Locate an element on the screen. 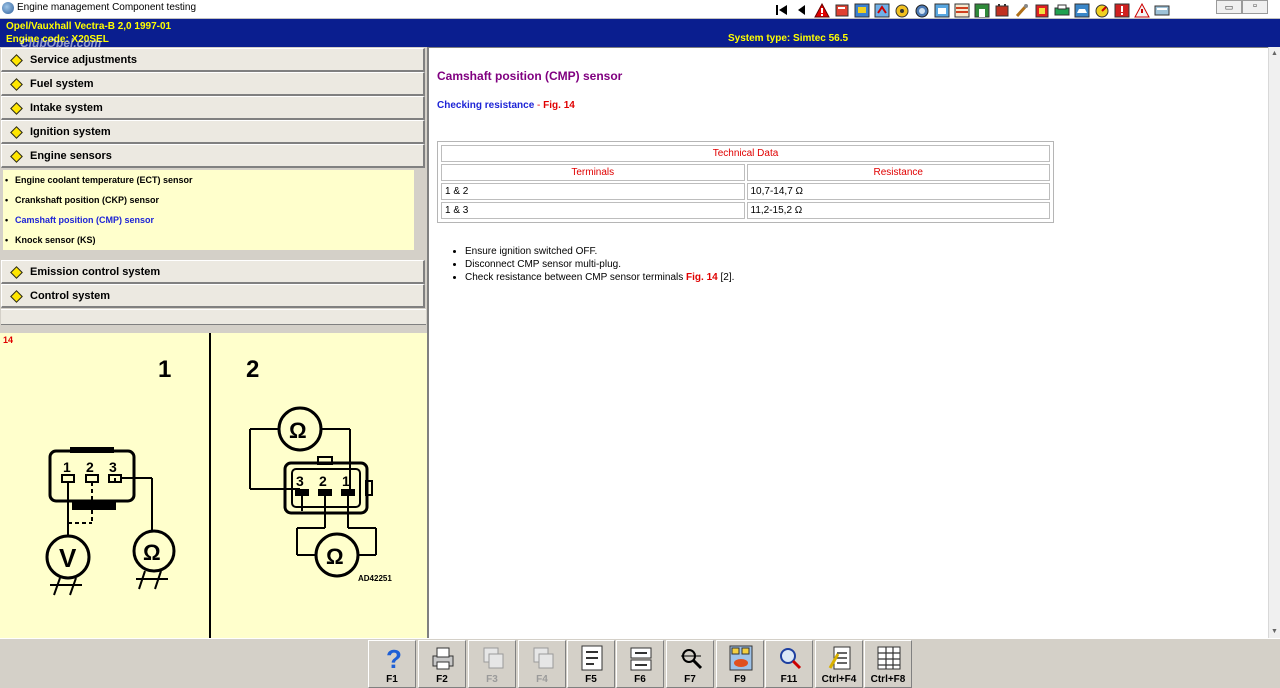 This screenshot has height=688, width=1280. tyre-icon is located at coordinates (922, 10).